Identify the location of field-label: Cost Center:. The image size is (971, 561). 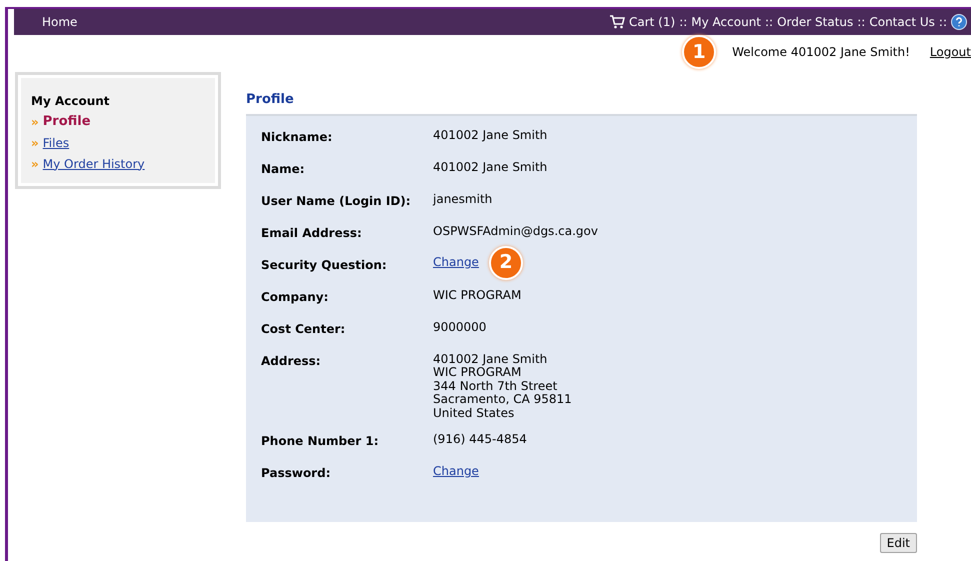
(303, 329).